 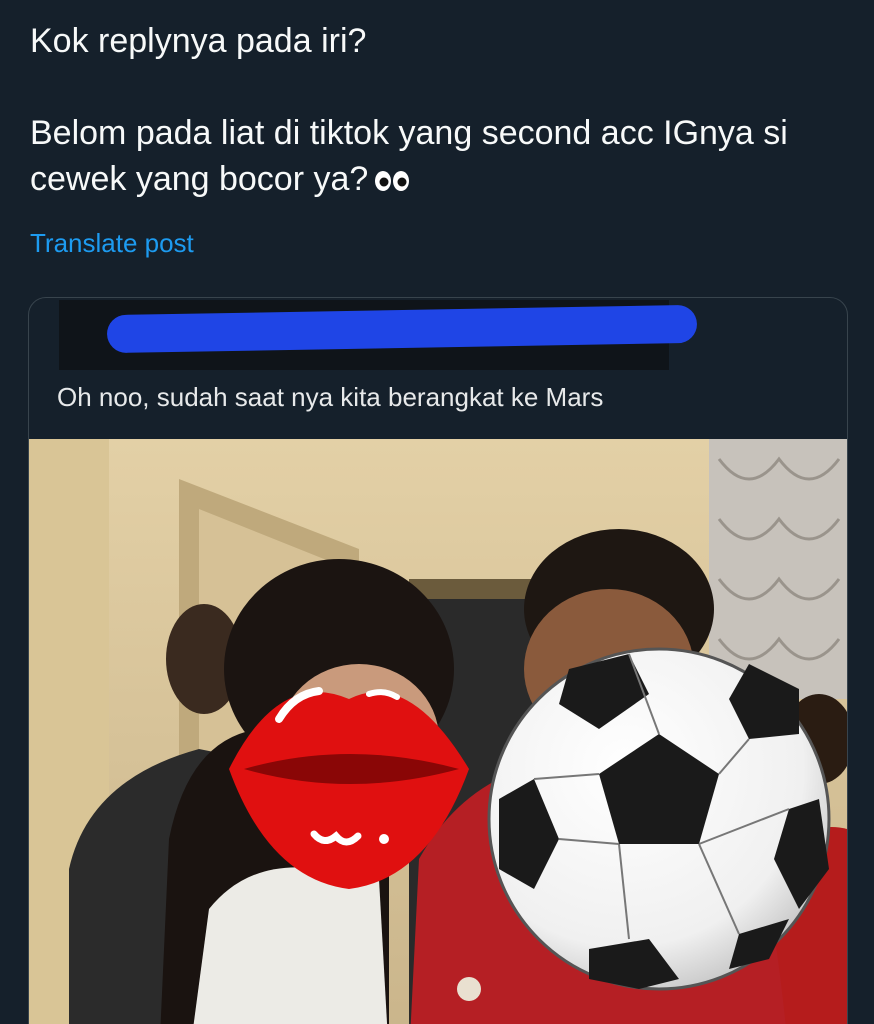 I want to click on quote-author-redacted, so click(x=378, y=335).